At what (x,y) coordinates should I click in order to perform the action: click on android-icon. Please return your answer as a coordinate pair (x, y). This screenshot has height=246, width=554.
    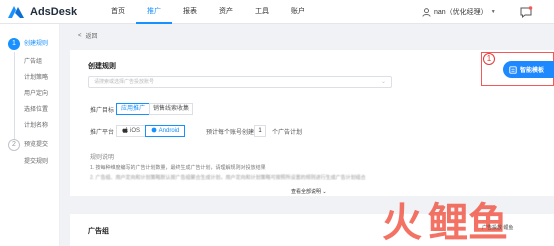
    Looking at the image, I should click on (154, 130).